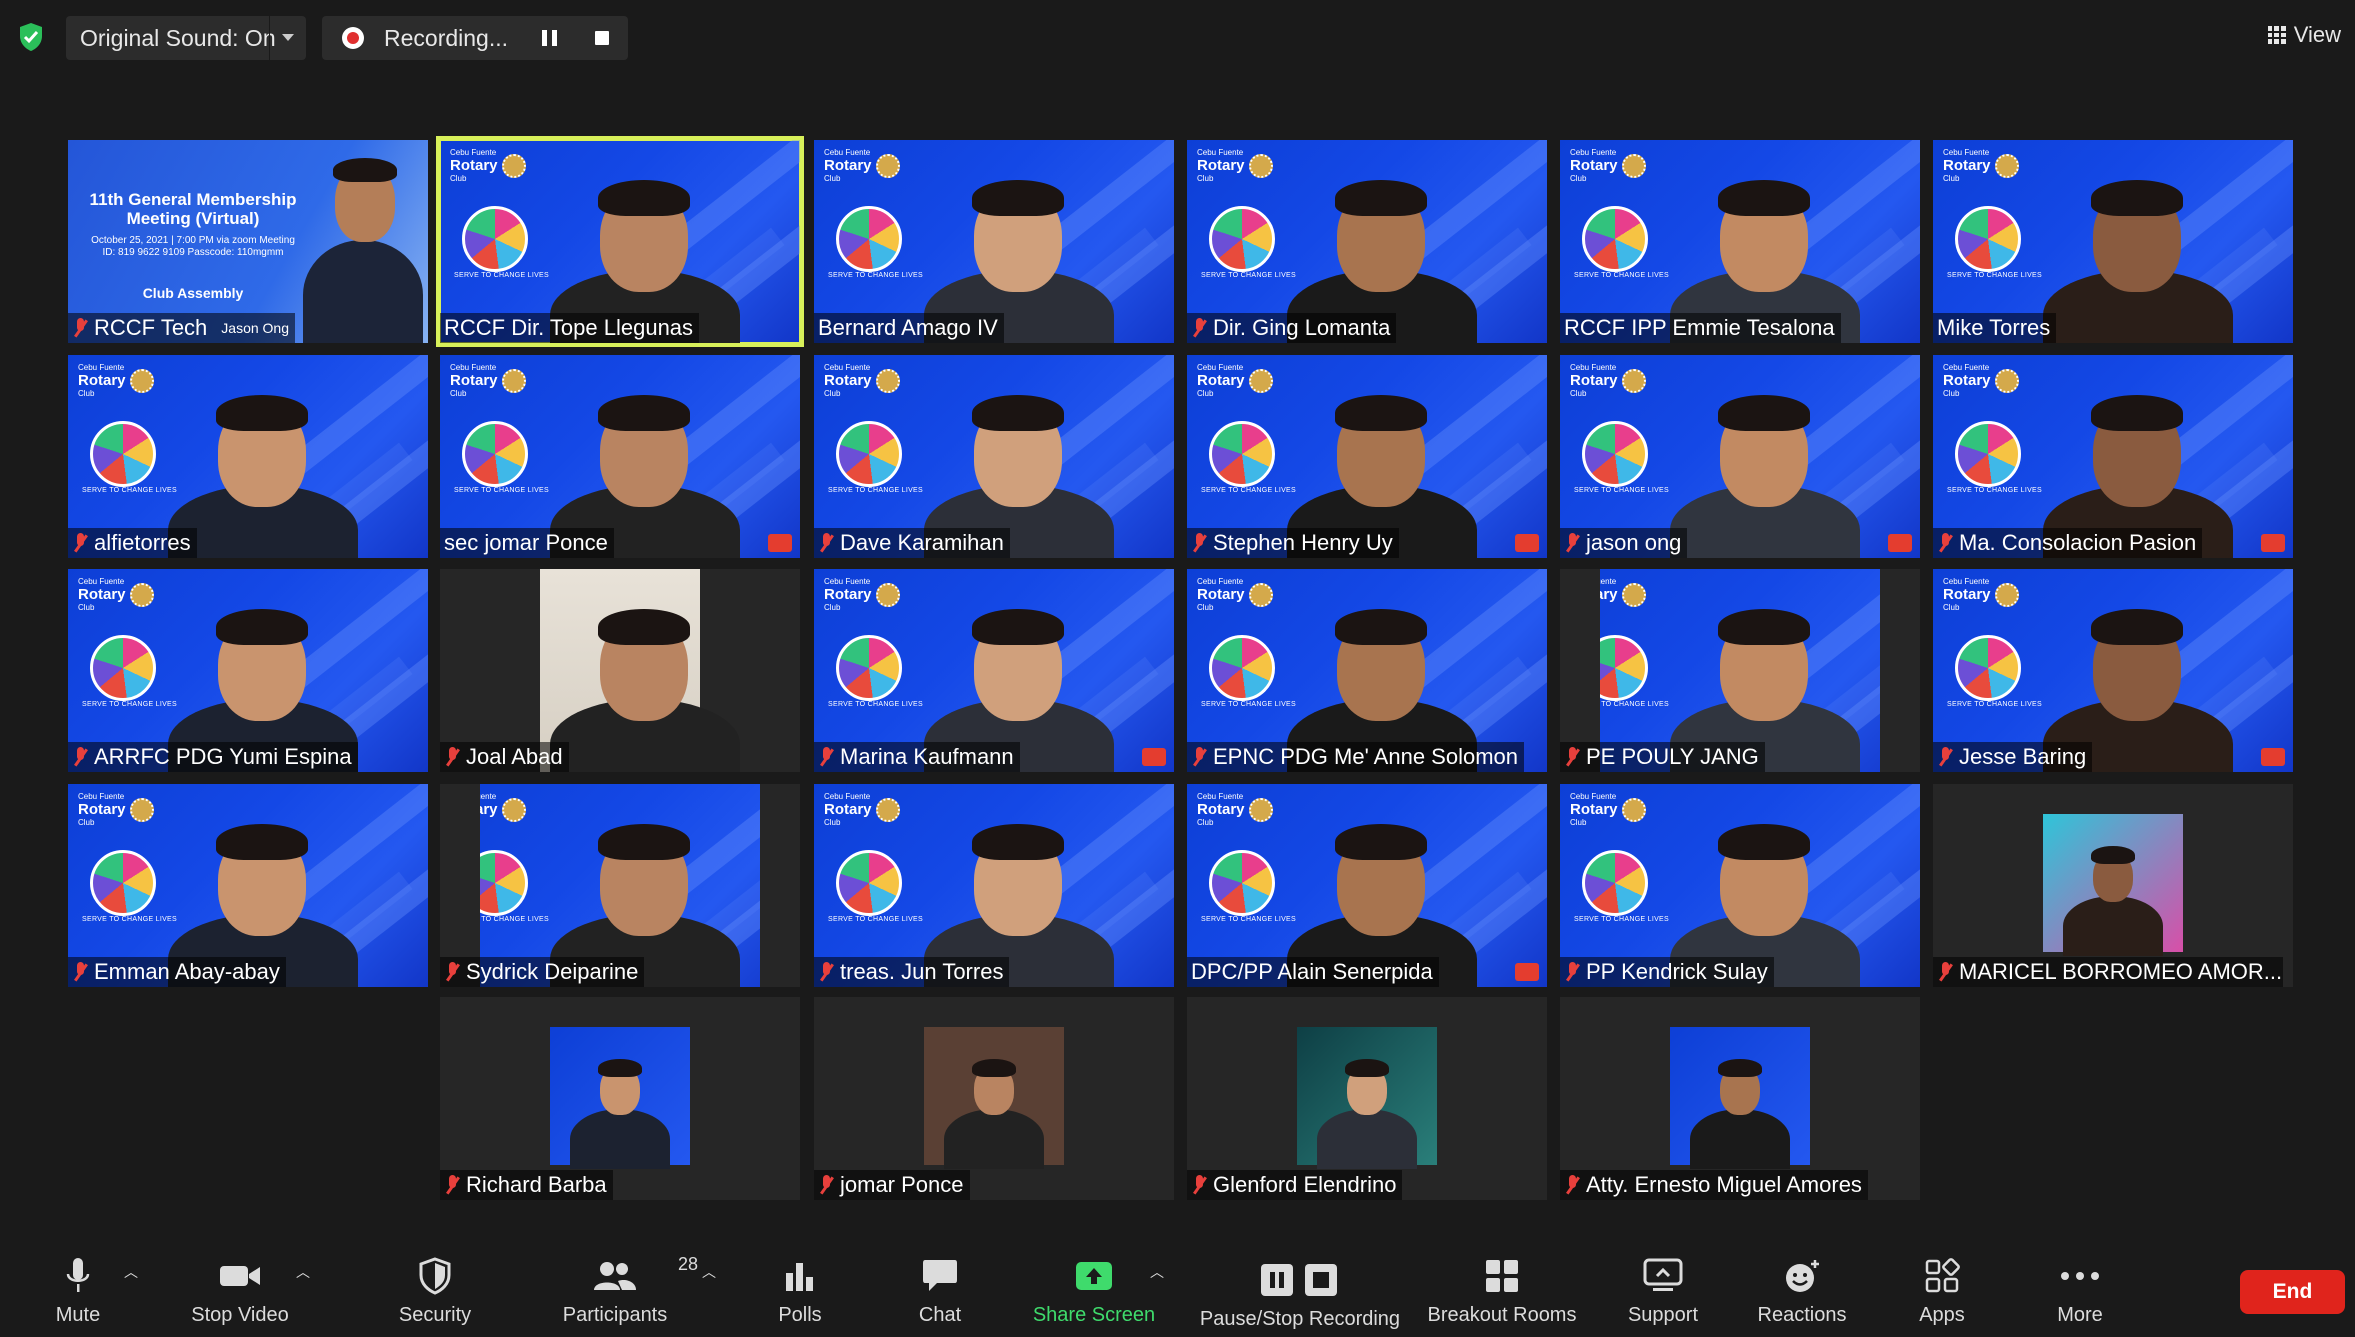 The height and width of the screenshot is (1337, 2355). I want to click on support-button: Support, so click(1663, 1288).